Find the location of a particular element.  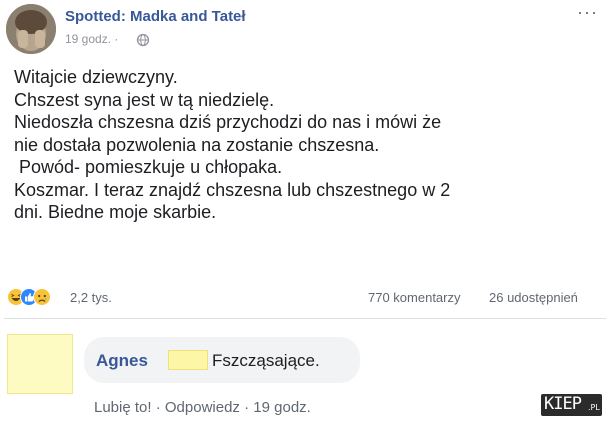

reply-button: Odpowiedz is located at coordinates (202, 407).